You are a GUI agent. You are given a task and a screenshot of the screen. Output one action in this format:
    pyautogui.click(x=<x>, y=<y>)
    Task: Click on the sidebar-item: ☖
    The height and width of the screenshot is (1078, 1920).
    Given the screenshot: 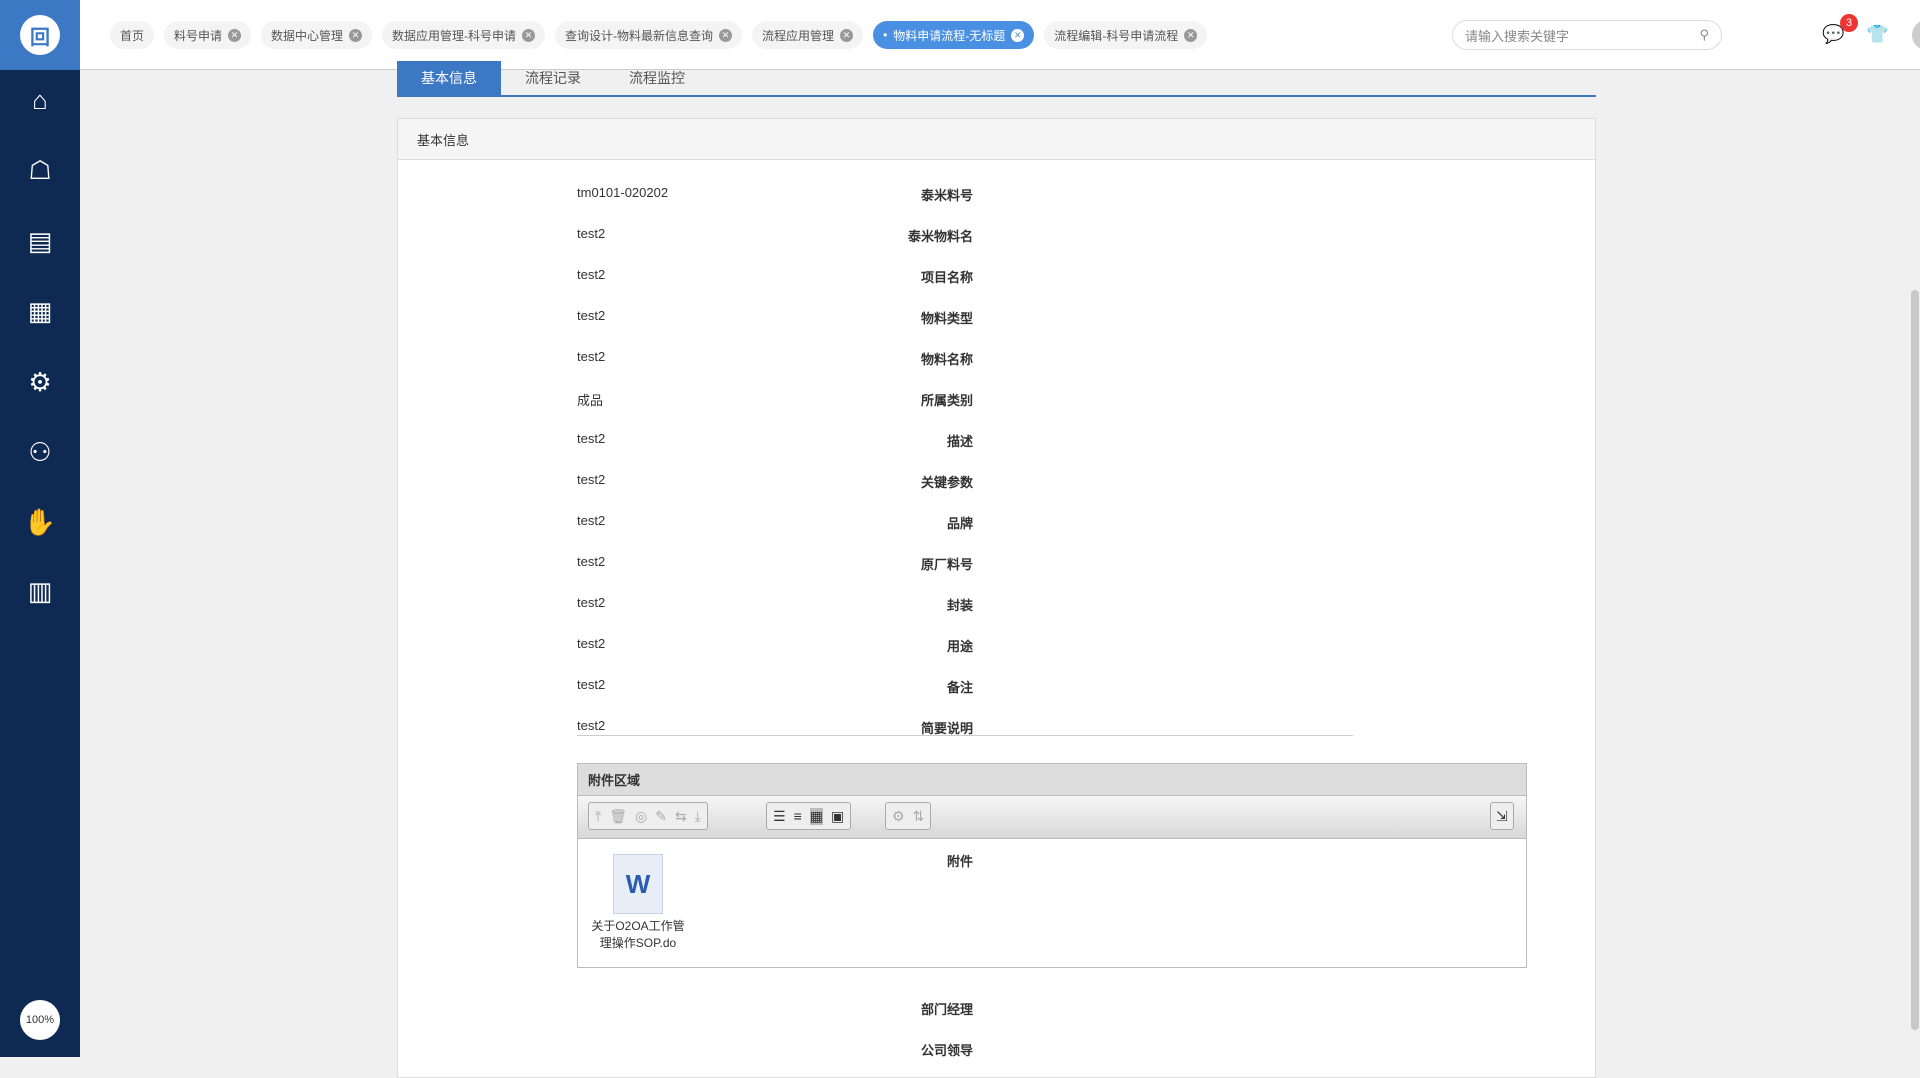 What is the action you would take?
    pyautogui.click(x=40, y=170)
    